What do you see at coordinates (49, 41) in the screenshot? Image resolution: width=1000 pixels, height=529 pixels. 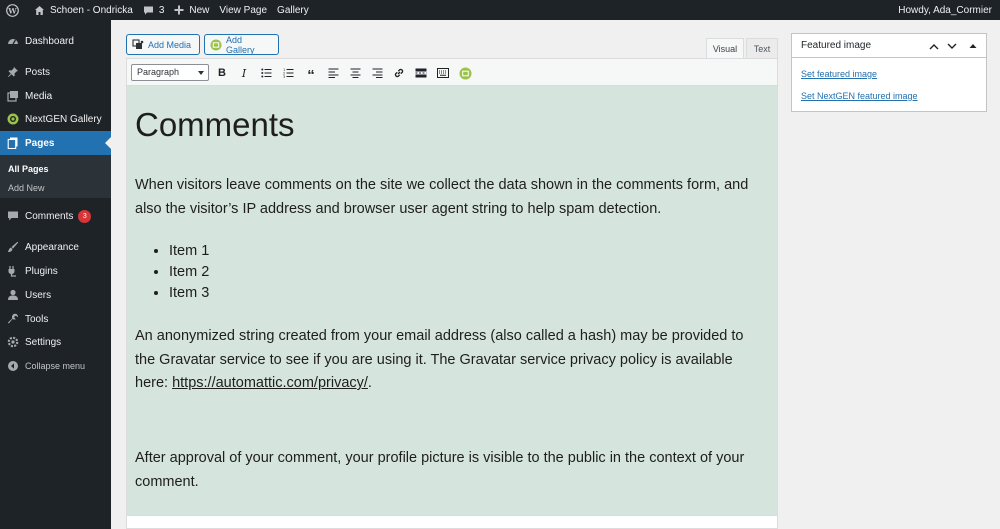 I see `sidebar-label-dashboard: Dashboard` at bounding box center [49, 41].